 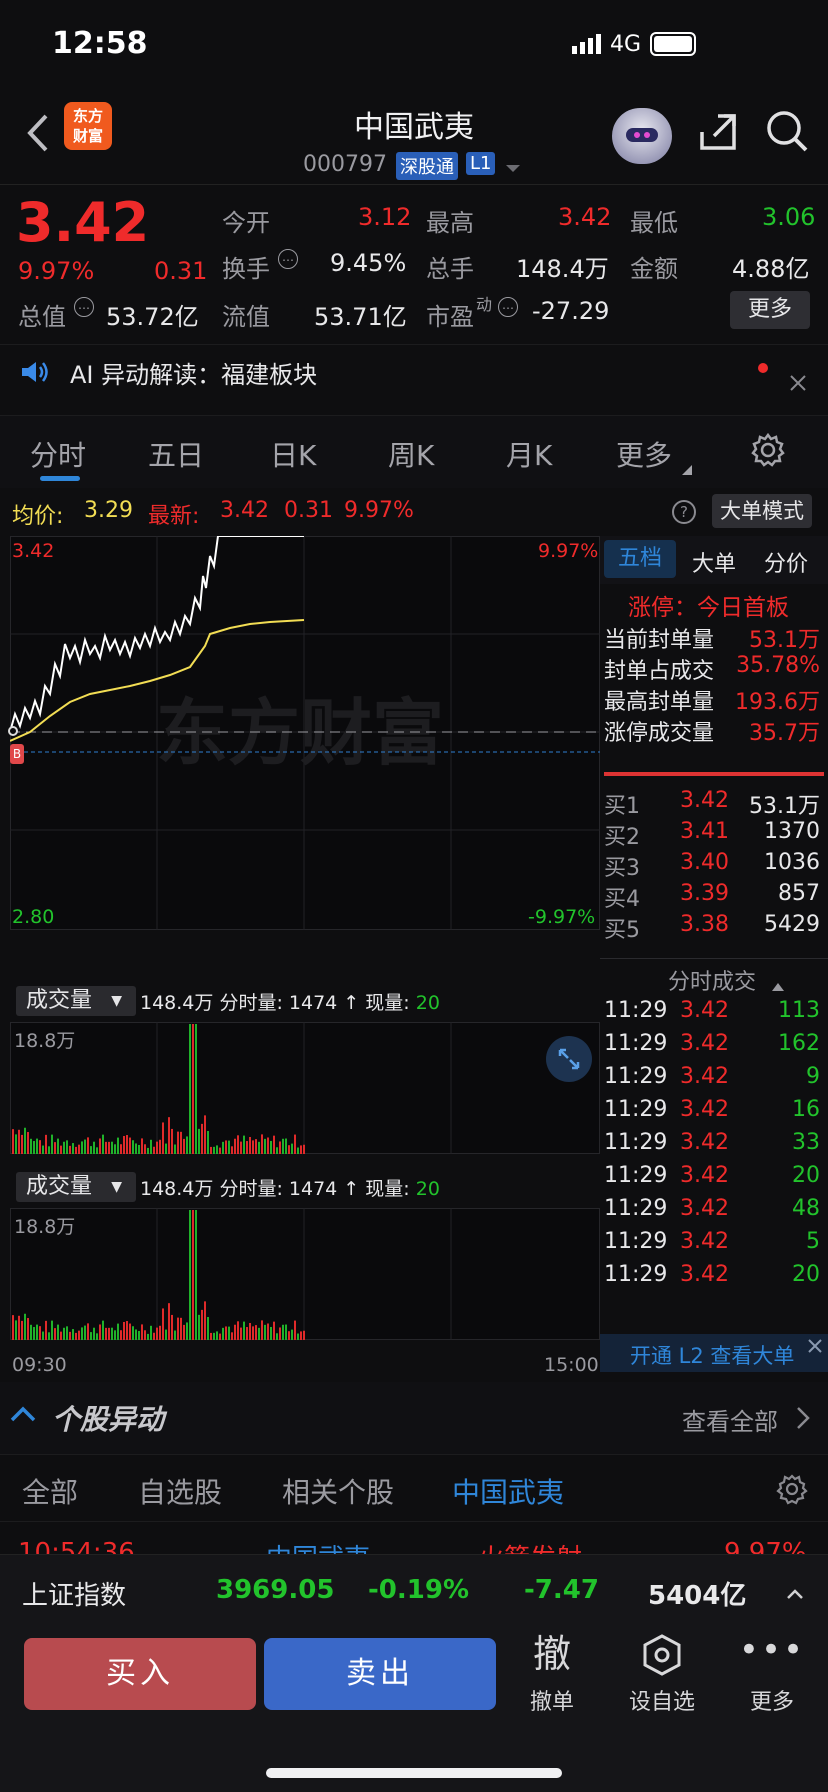 What do you see at coordinates (662, 1654) in the screenshot?
I see `watchlist-icon` at bounding box center [662, 1654].